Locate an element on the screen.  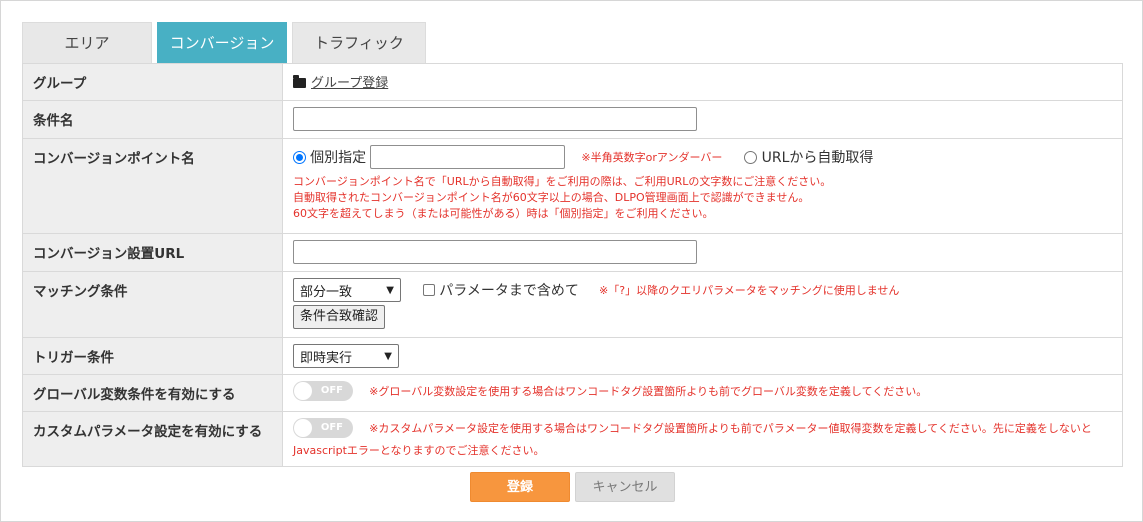
radio-auto-label: URLから自動取得 is located at coordinates (817, 158).